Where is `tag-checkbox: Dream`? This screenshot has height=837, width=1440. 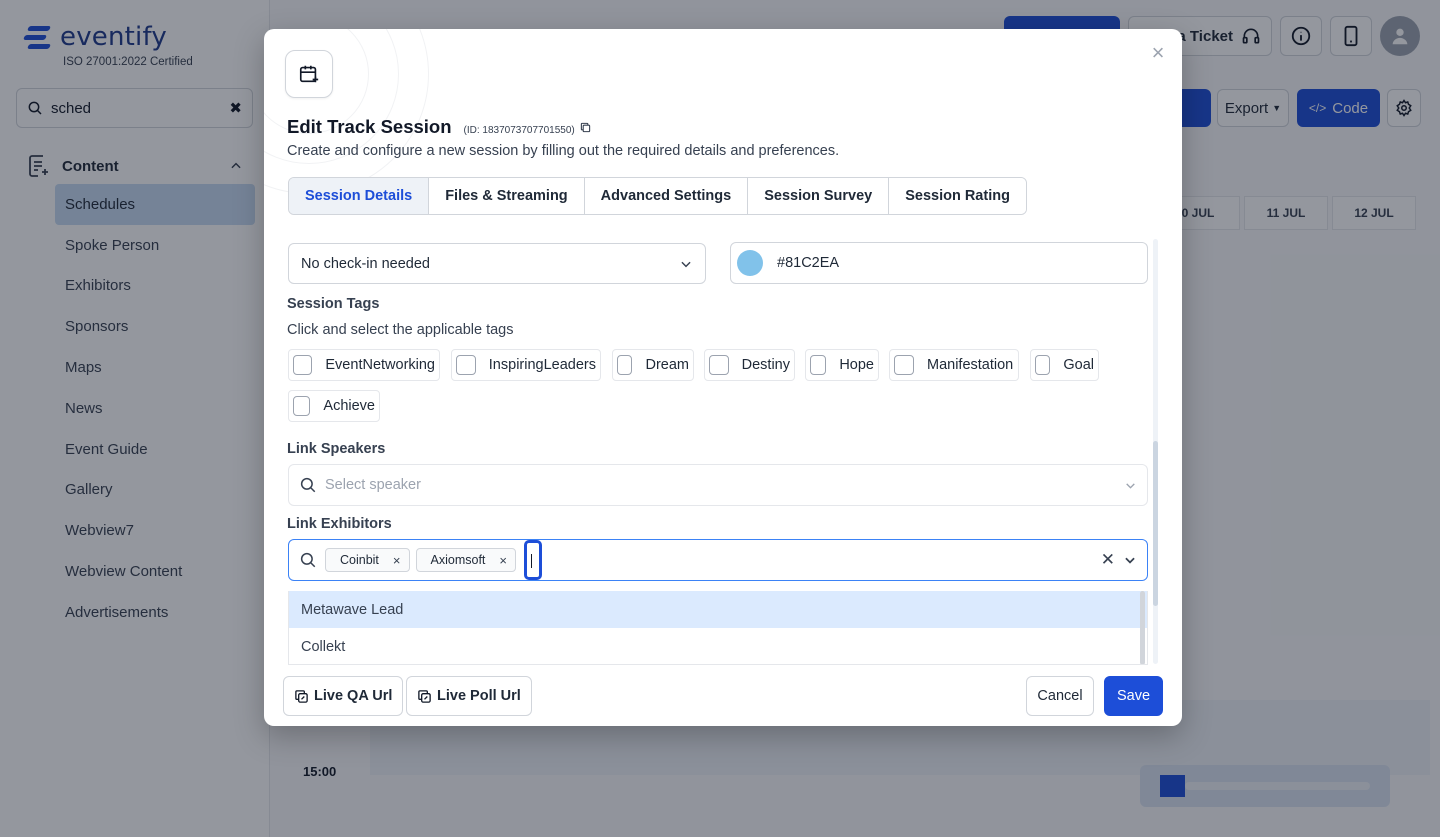
tag-checkbox: Dream is located at coordinates (653, 365).